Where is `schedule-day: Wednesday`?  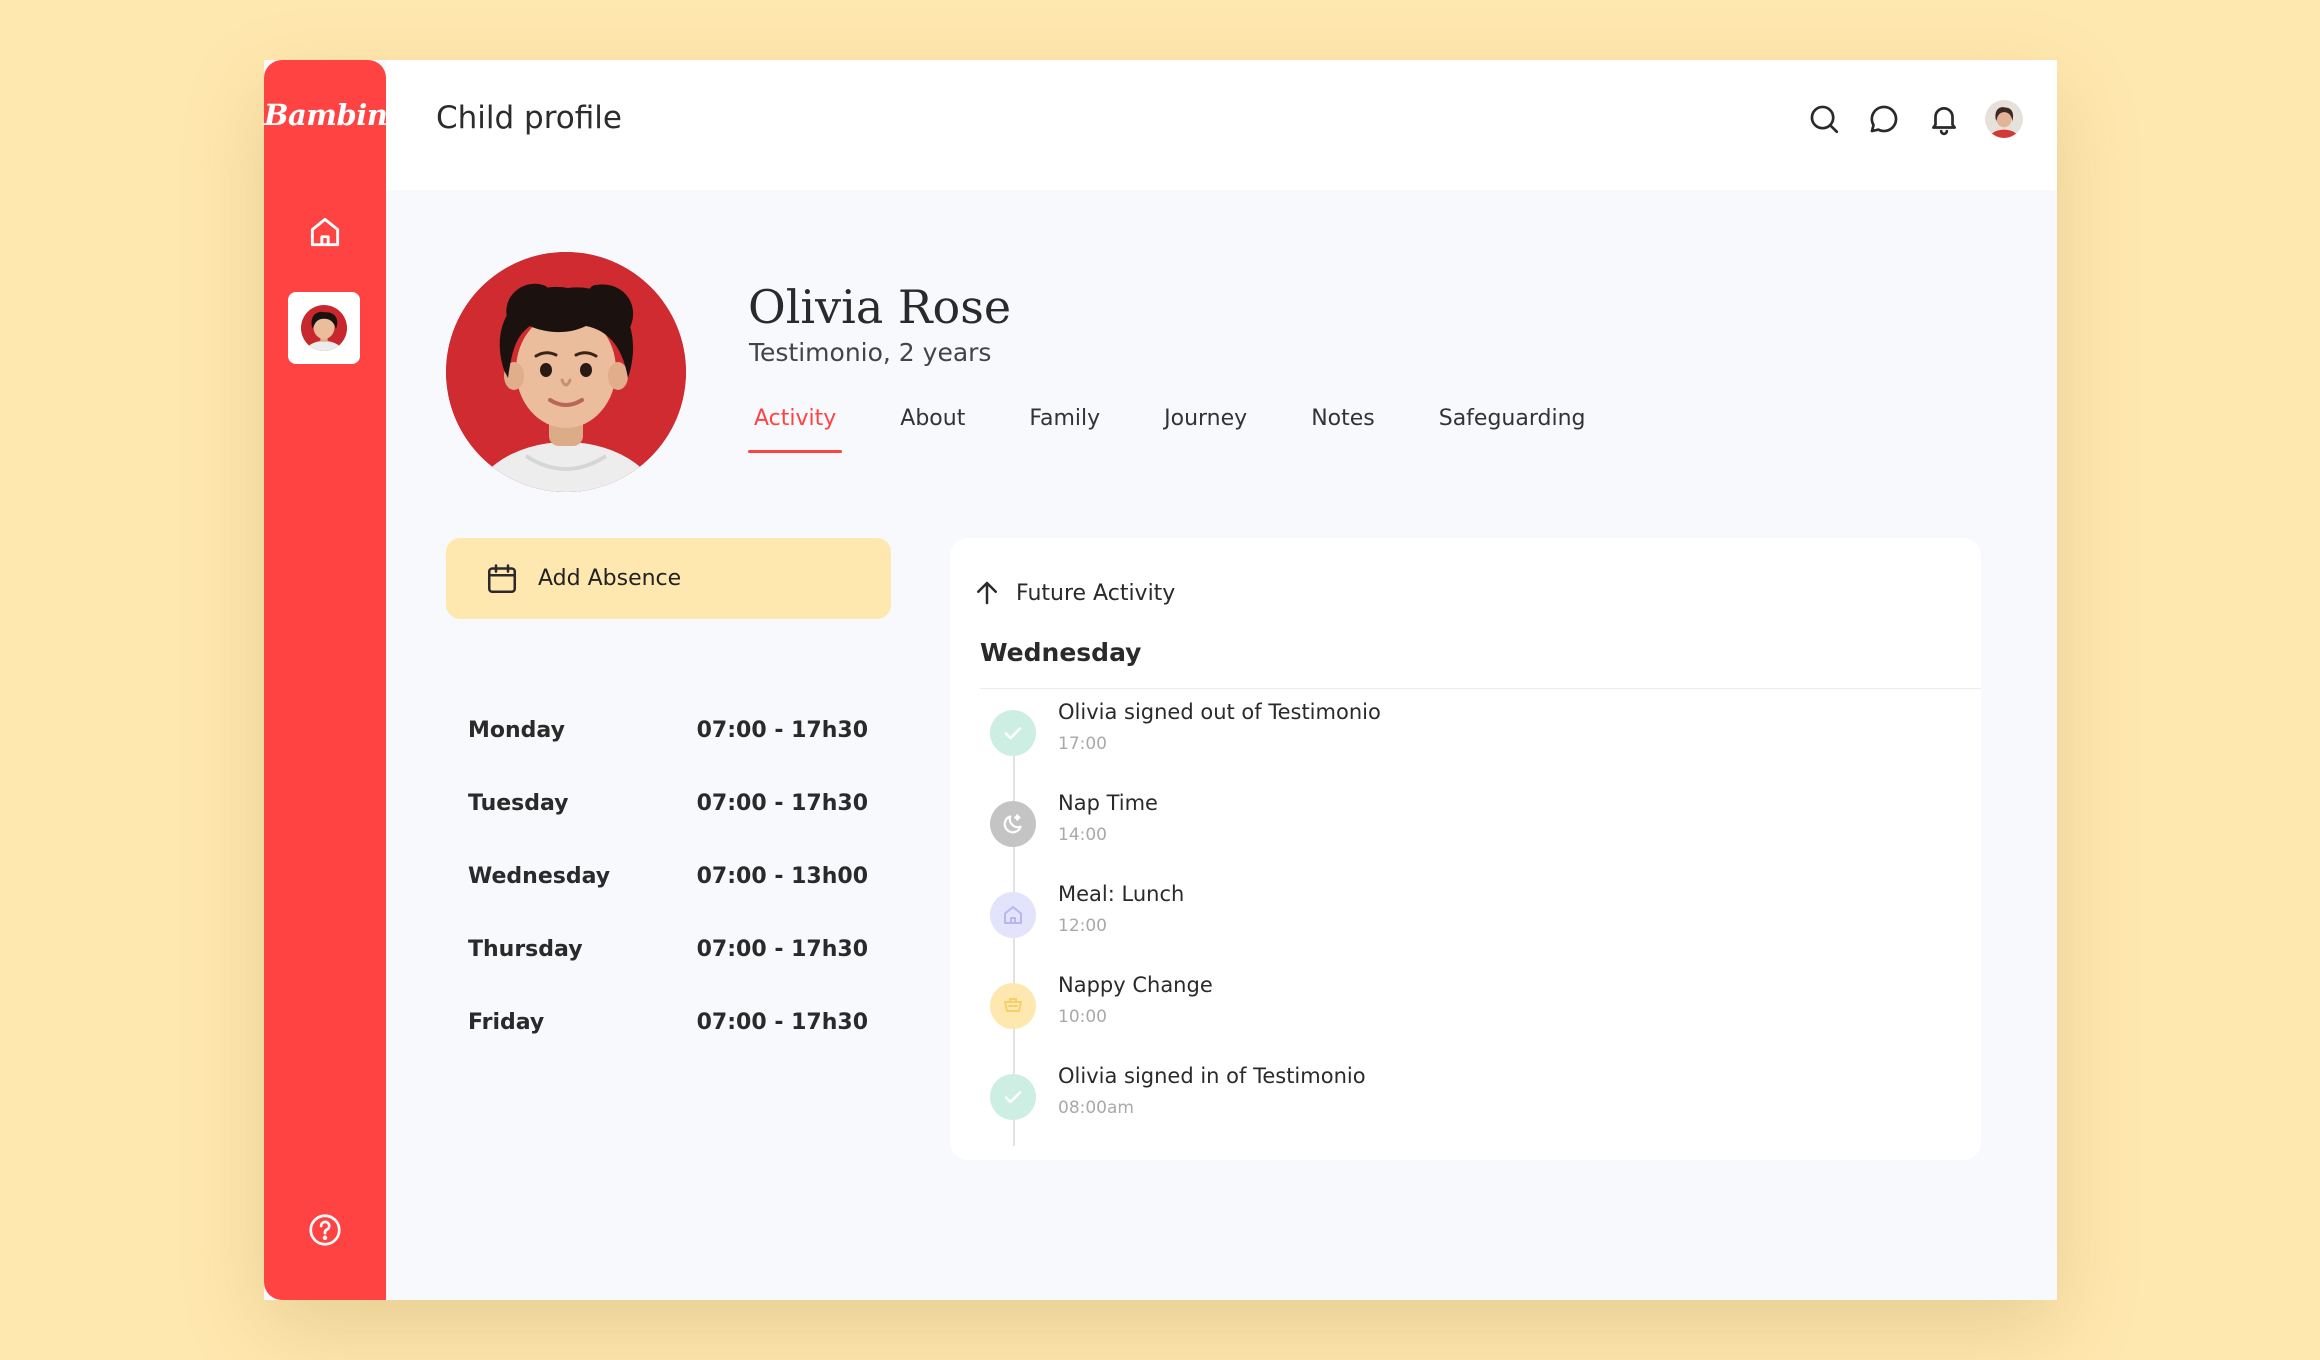 schedule-day: Wednesday is located at coordinates (539, 876).